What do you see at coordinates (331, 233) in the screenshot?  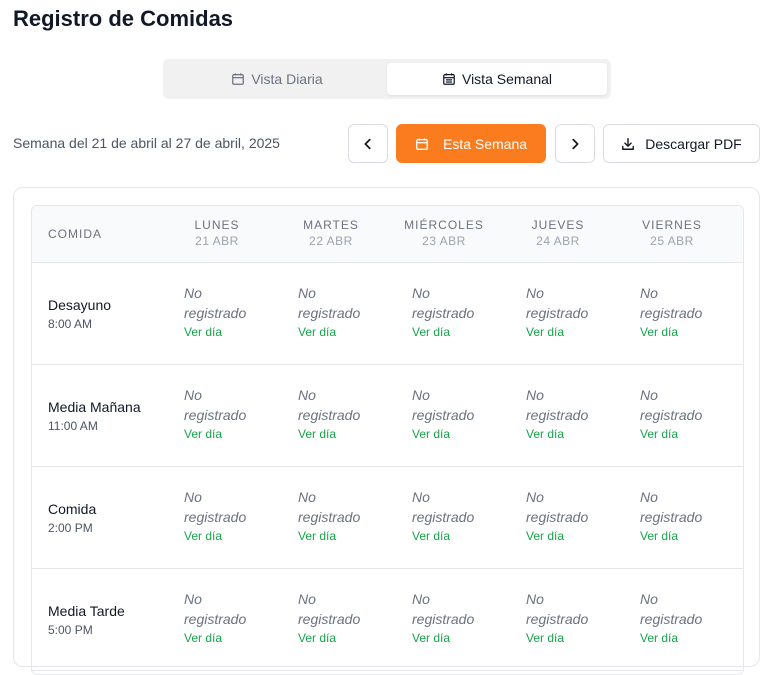 I see `day-header-tuesday: MARTES 22 ABR` at bounding box center [331, 233].